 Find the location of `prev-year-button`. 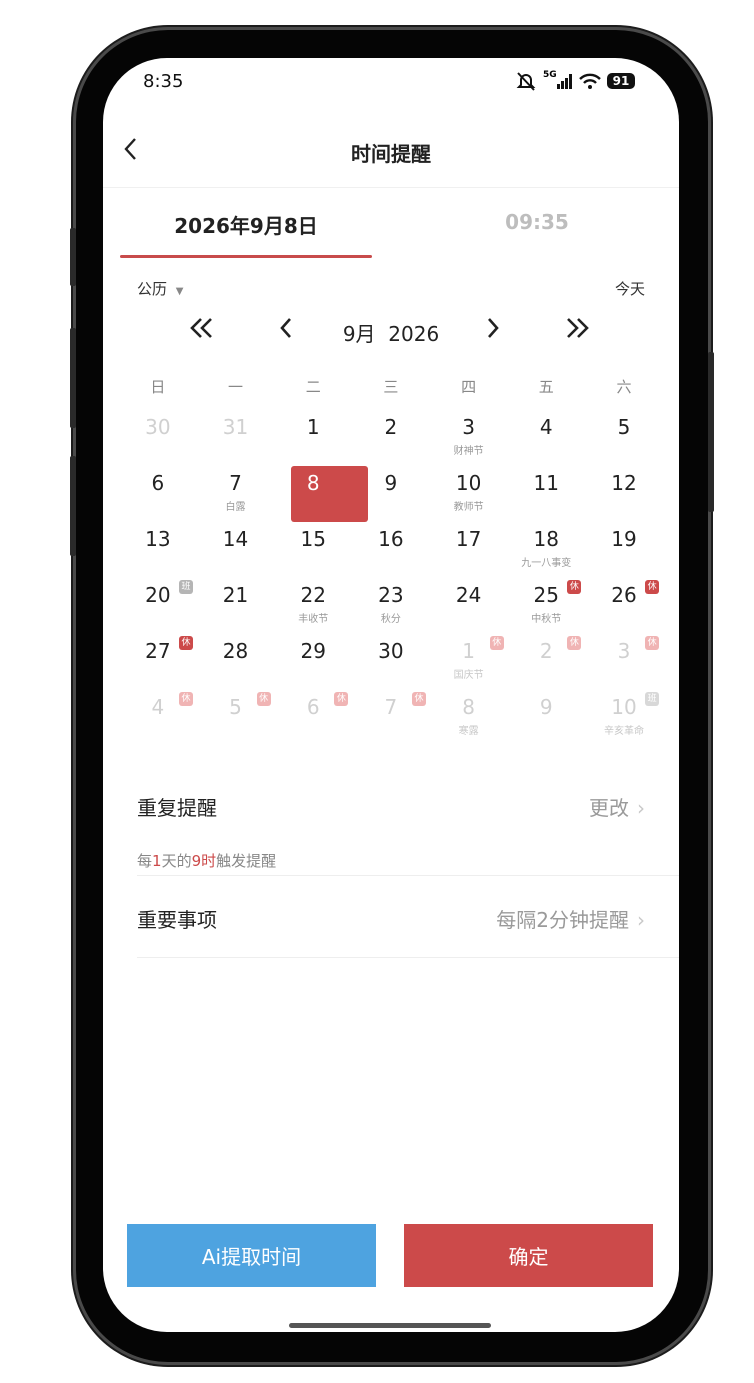

prev-year-button is located at coordinates (202, 331).